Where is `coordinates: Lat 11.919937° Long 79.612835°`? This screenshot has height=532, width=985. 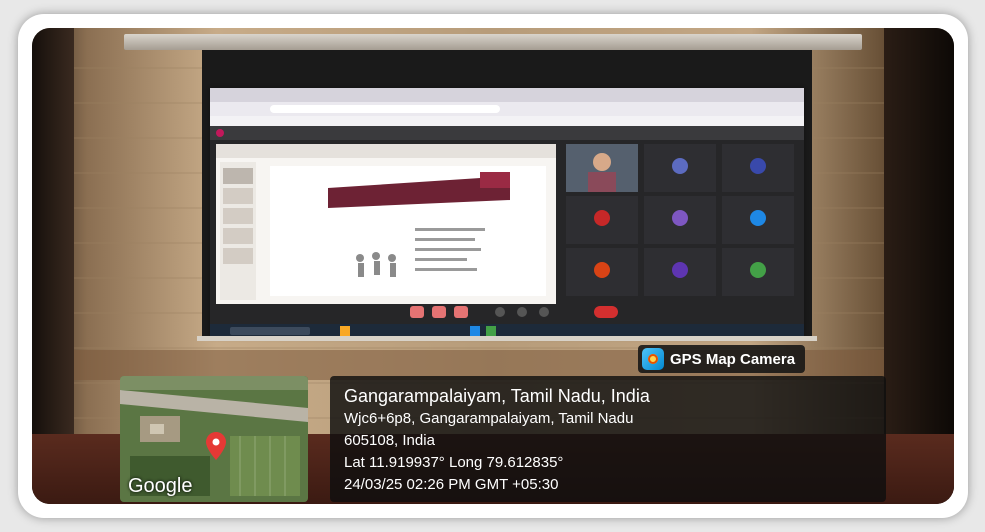
coordinates: Lat 11.919937° Long 79.612835° is located at coordinates (454, 462).